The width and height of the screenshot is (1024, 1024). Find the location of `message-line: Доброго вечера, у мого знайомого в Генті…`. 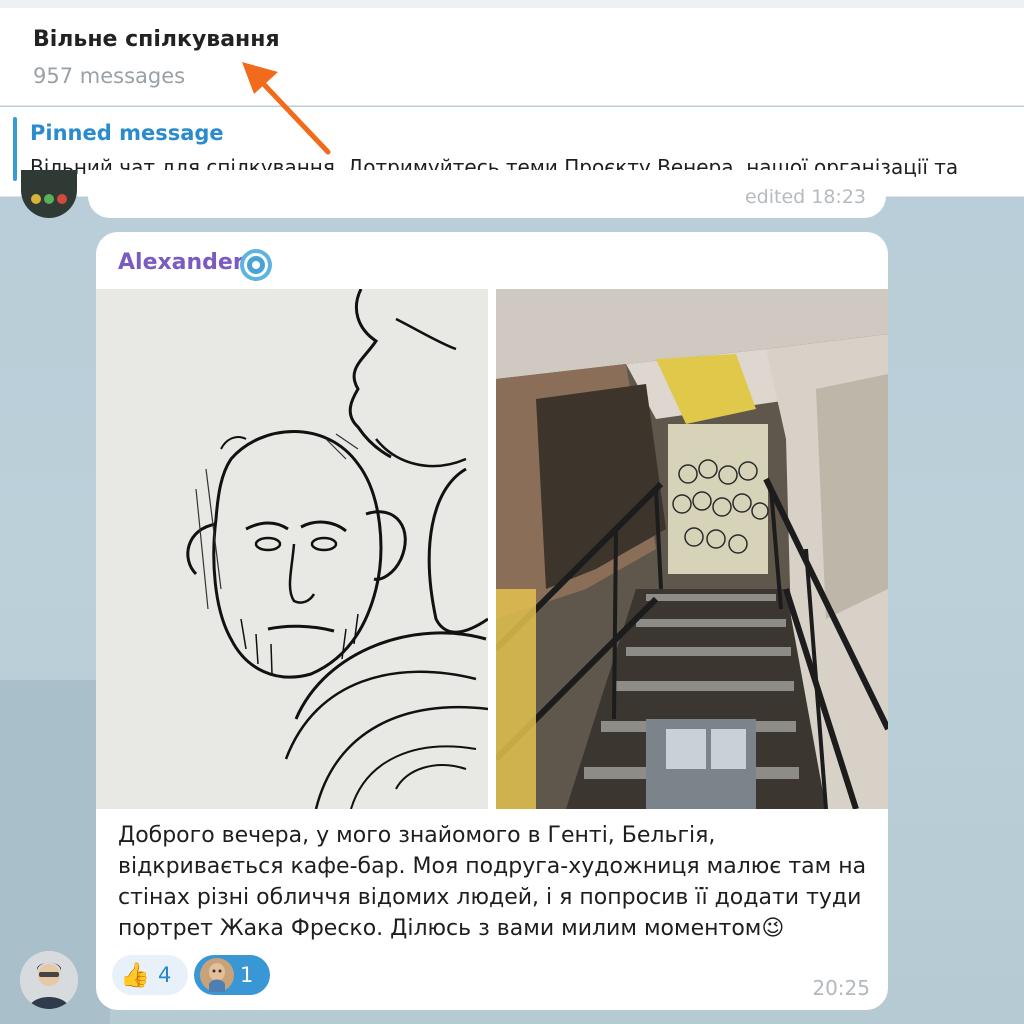

message-line: Доброго вечера, у мого знайомого в Генті… is located at coordinates (417, 835).